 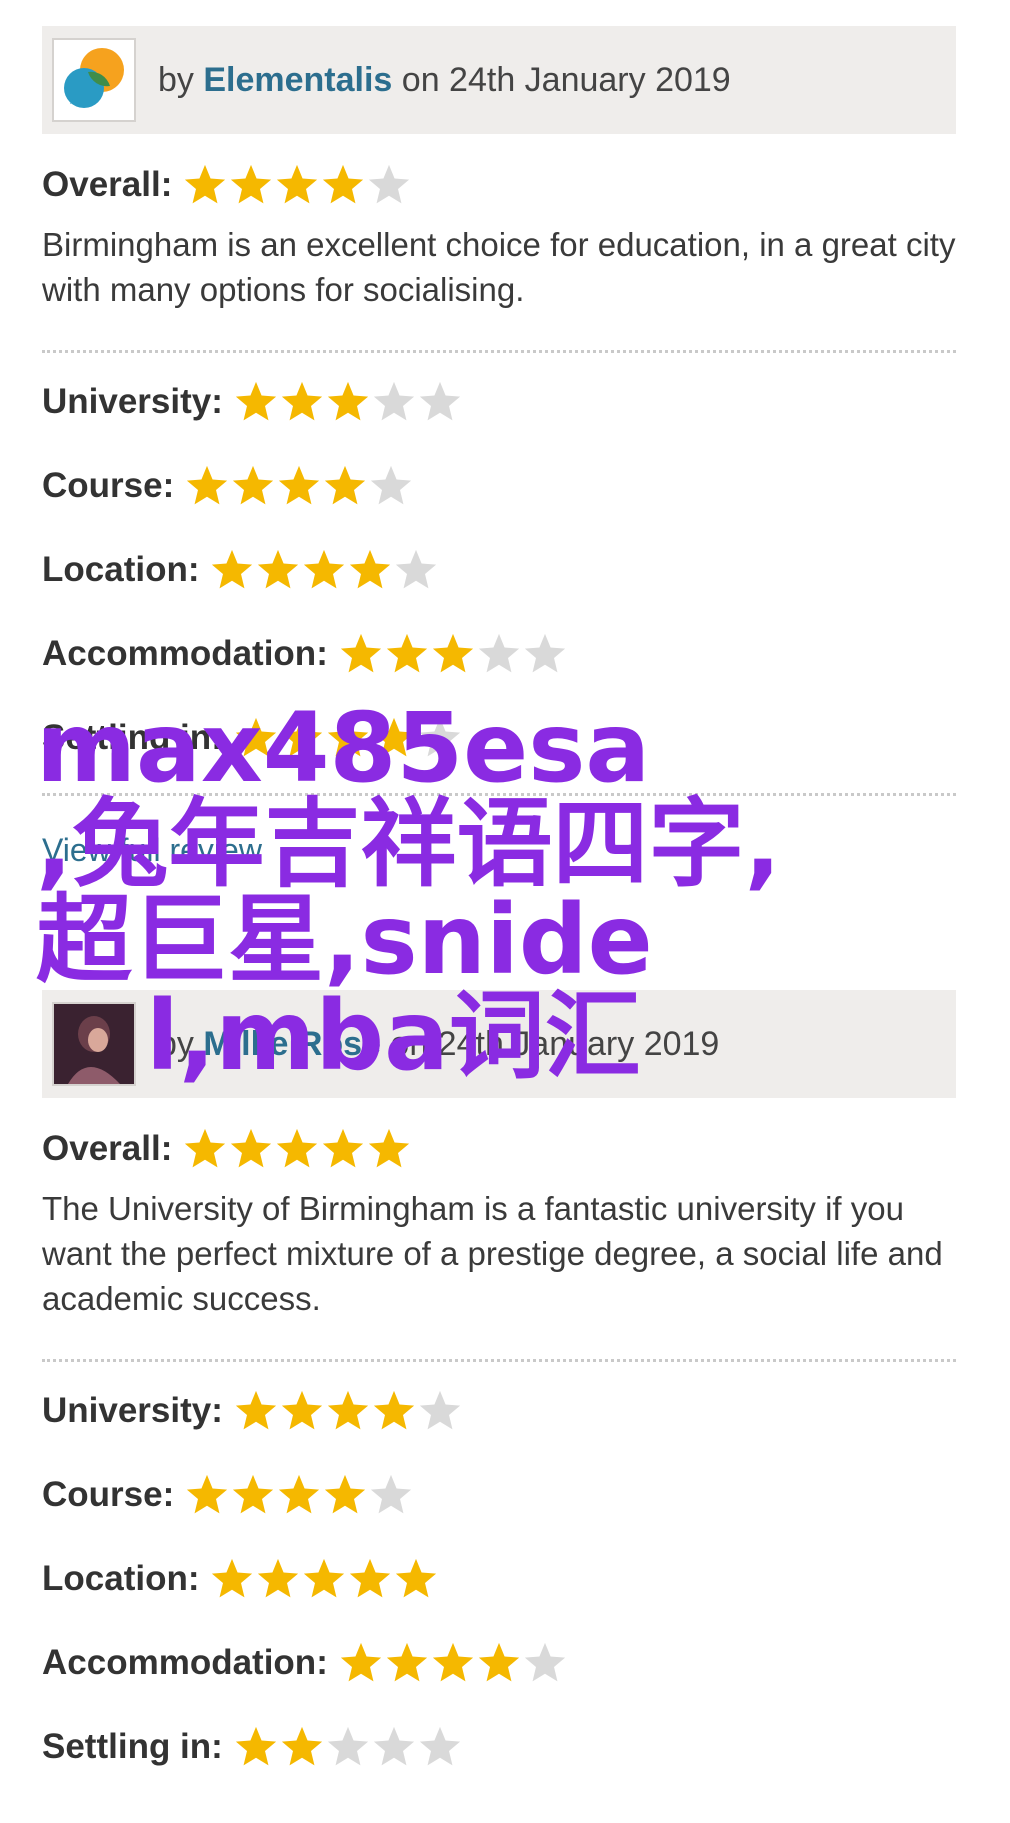 I want to click on rating-label: Location:, so click(x=121, y=569).